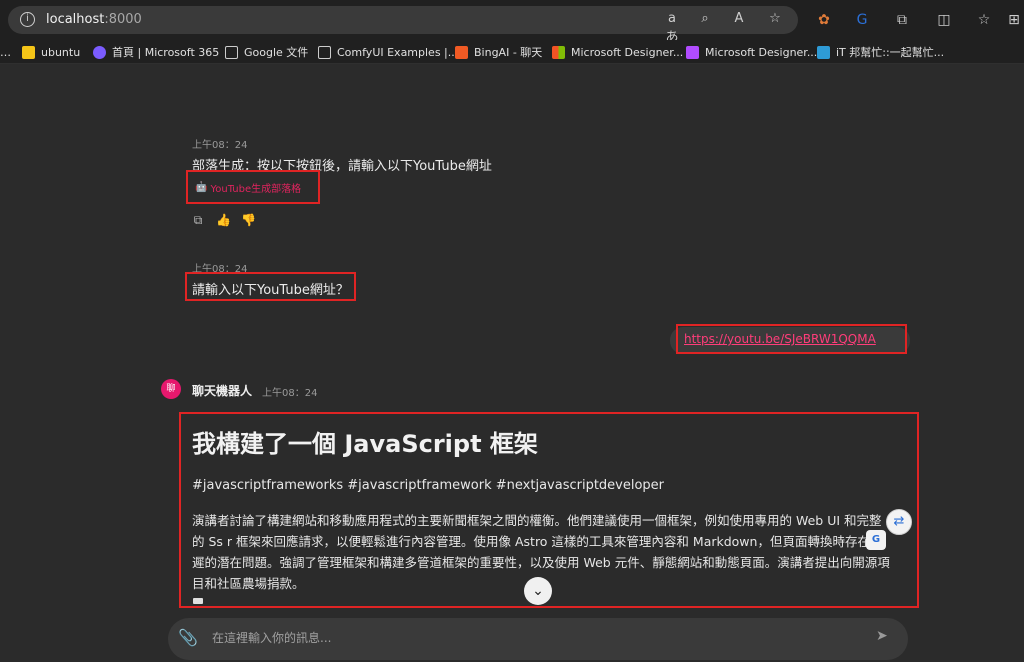 The width and height of the screenshot is (1024, 662). Describe the element at coordinates (266, 52) in the screenshot. I see `bookmark-item: Google 文件` at that location.